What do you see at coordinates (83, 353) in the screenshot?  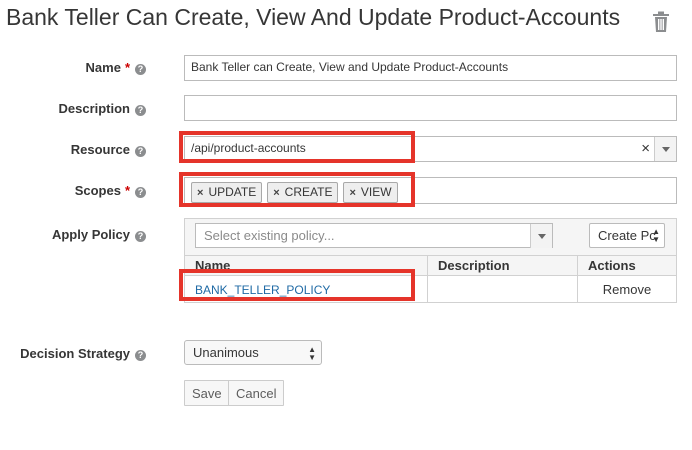 I see `decision-strategy-label: Decision Strategy?` at bounding box center [83, 353].